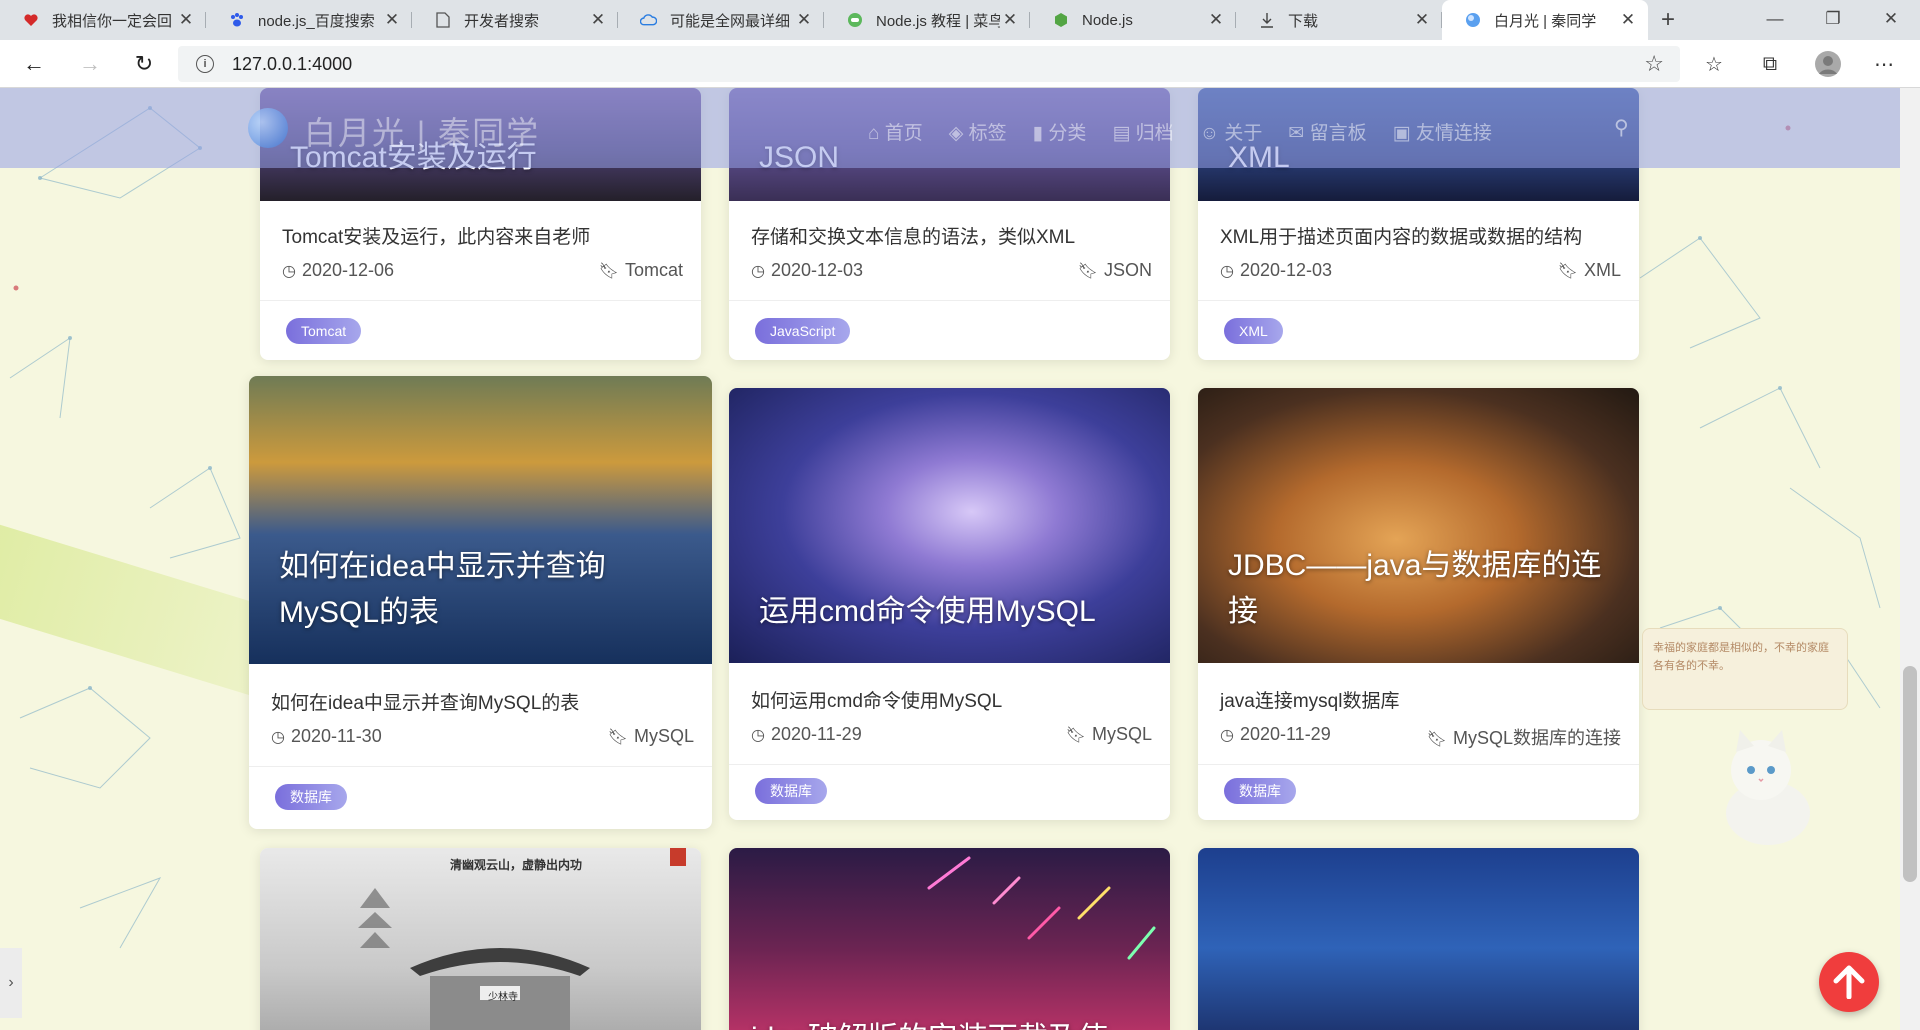  I want to click on back-arrow-icon: ←, so click(34, 64).